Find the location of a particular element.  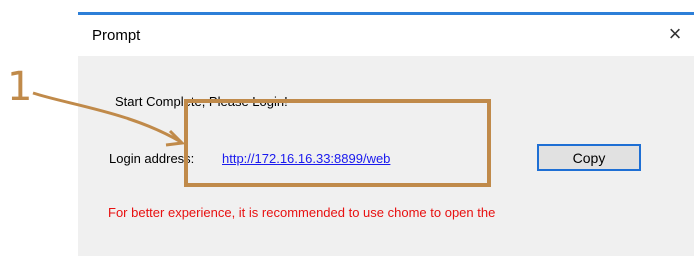

login-address-link: http://172.16.16.33:8899/web is located at coordinates (306, 158).